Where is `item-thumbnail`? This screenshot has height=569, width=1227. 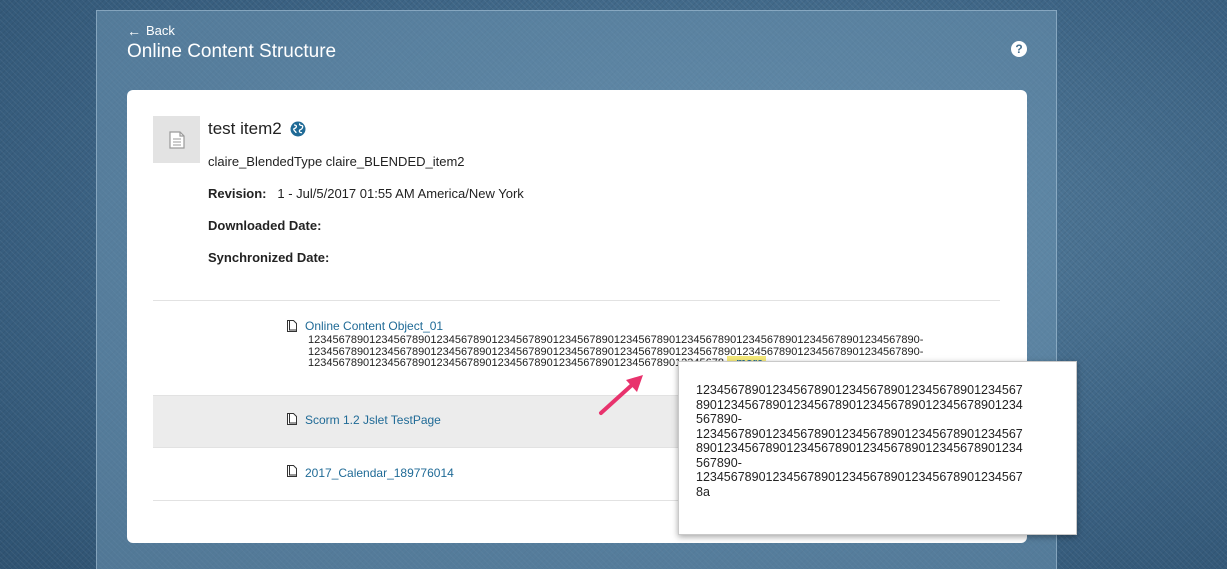 item-thumbnail is located at coordinates (176, 139).